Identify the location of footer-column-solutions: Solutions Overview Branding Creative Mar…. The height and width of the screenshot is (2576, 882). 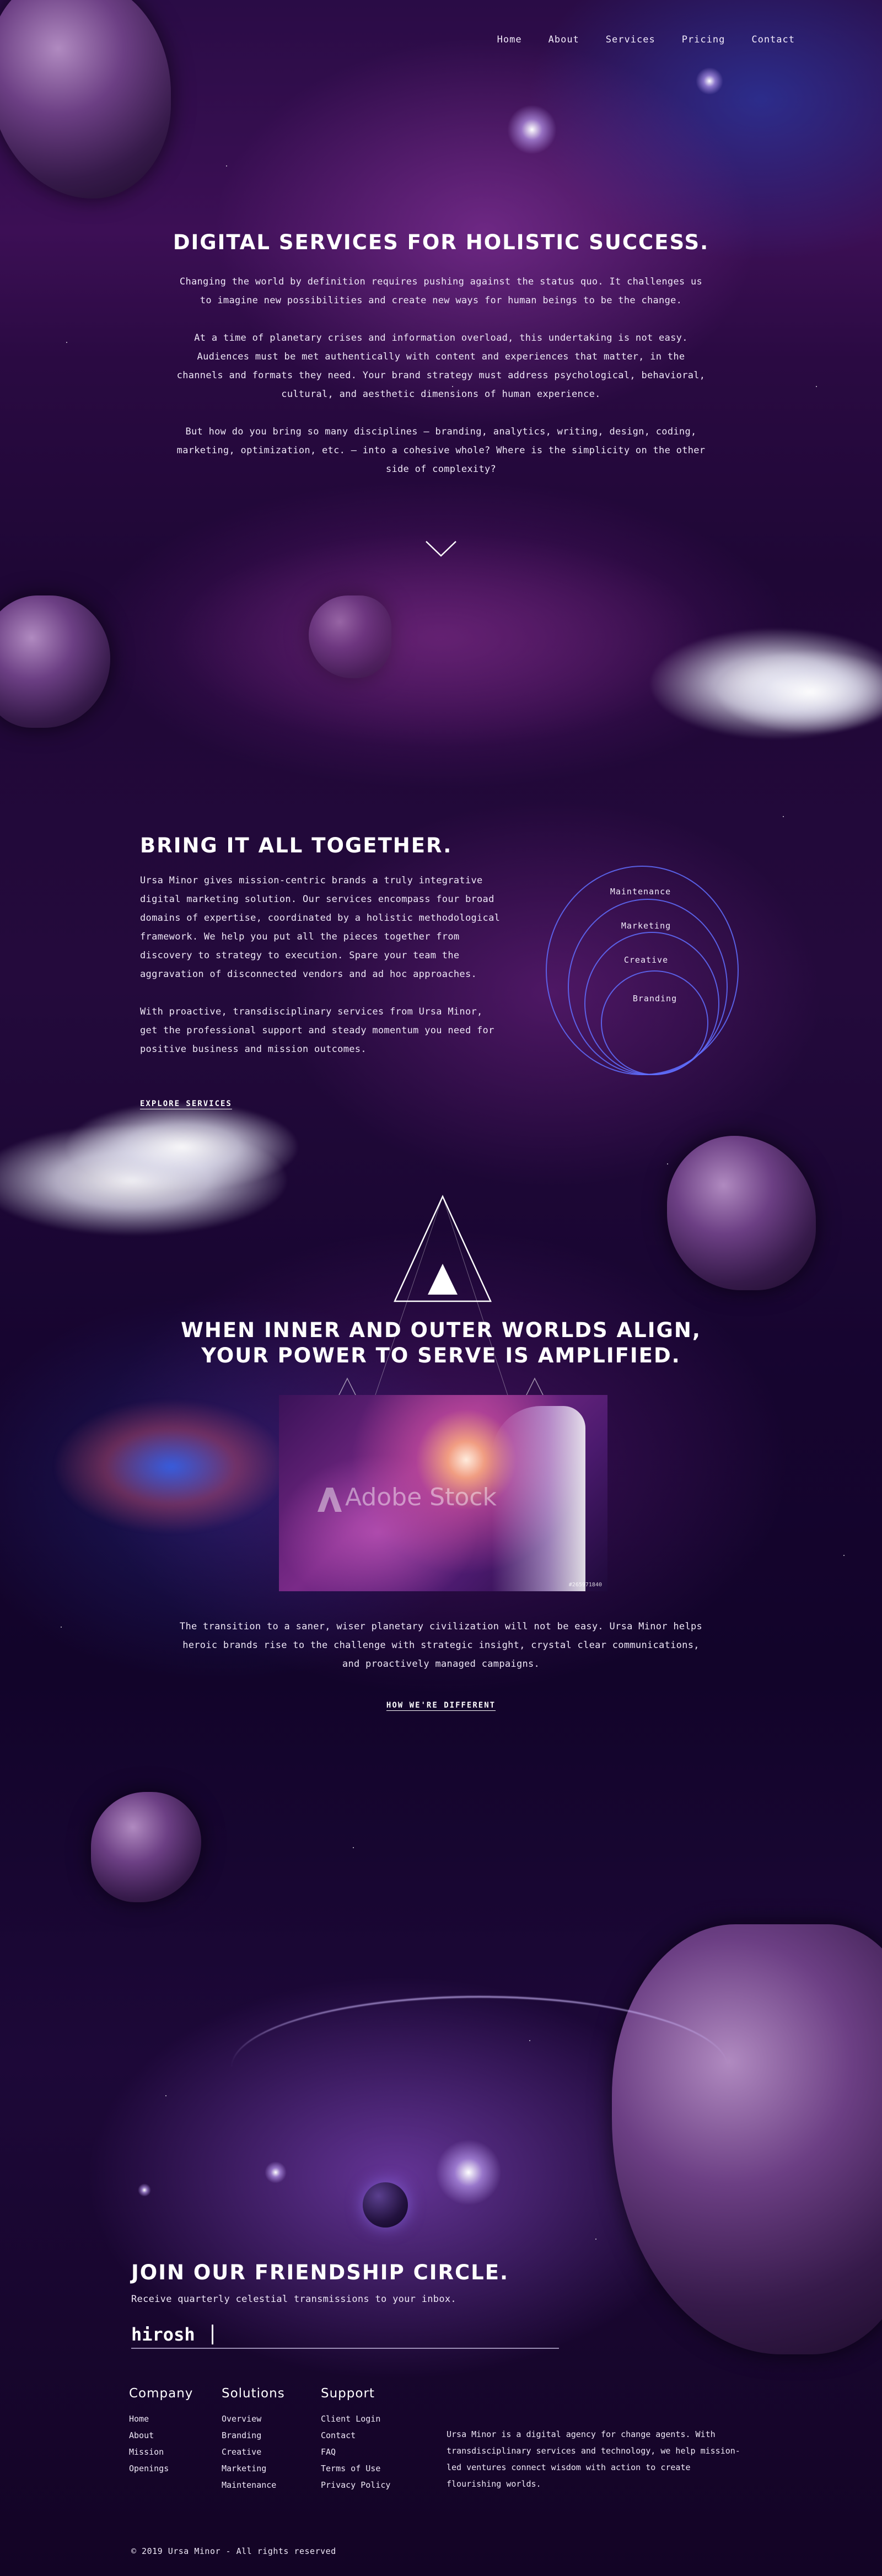
(254, 2439).